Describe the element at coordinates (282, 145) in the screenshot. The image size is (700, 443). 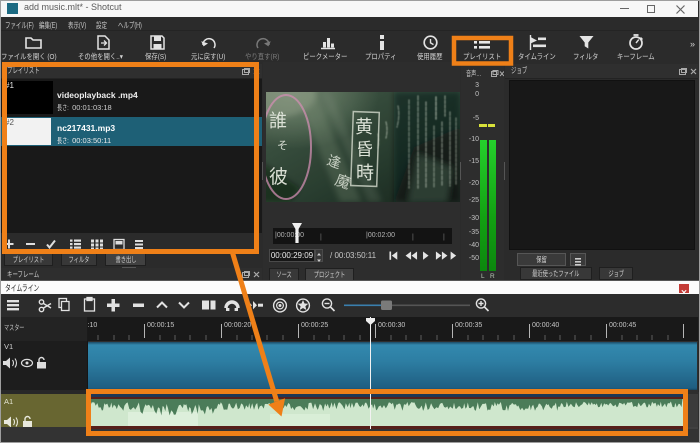
I see `svg-text: そ` at that location.